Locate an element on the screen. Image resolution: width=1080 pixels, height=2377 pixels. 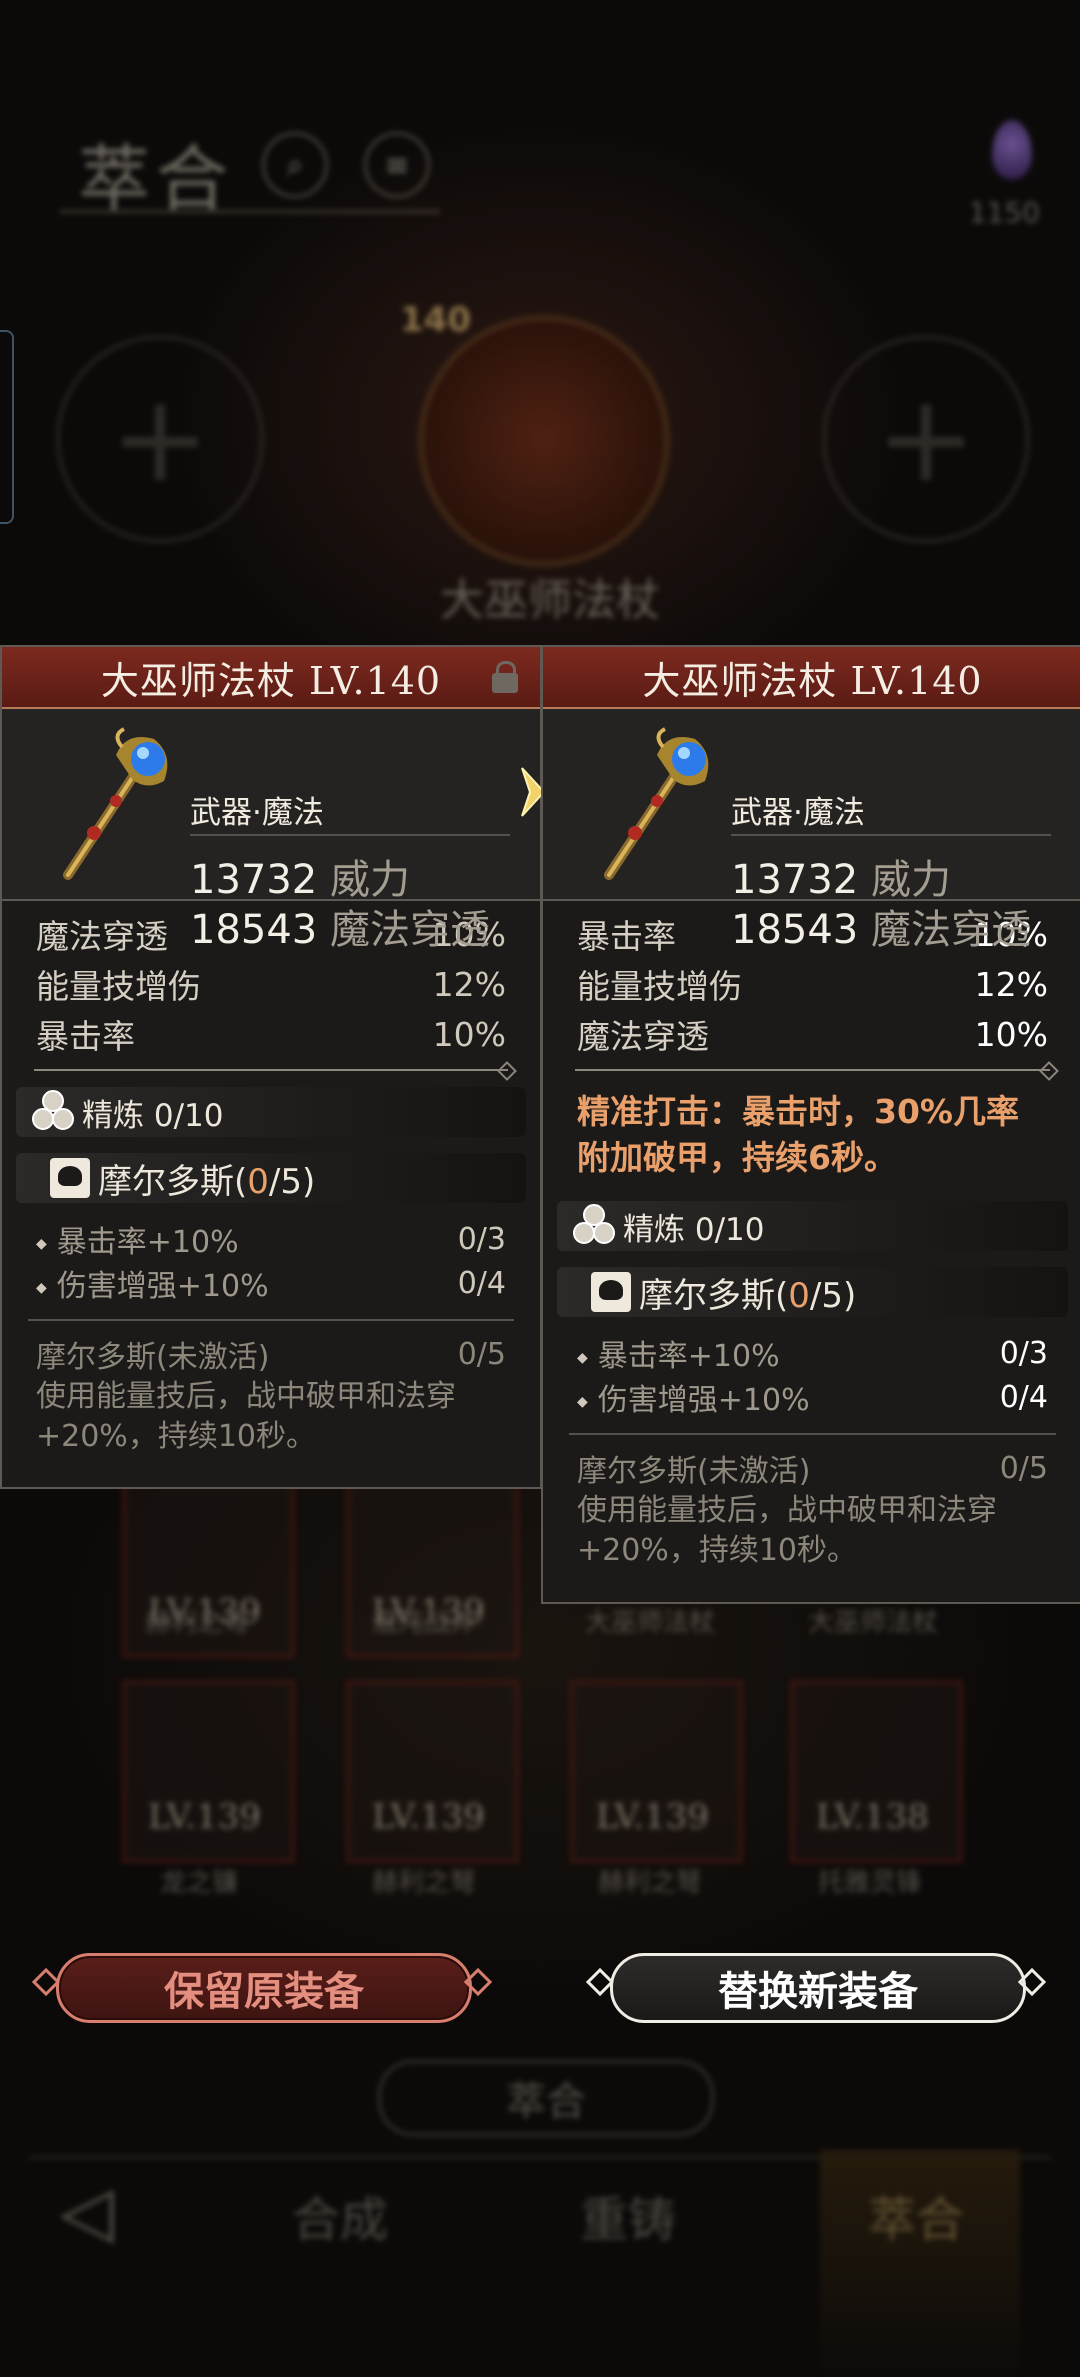
special-effect: 精准打击：暴击时，30%几率 附加破甲，持续6秒。 is located at coordinates (811, 1136).